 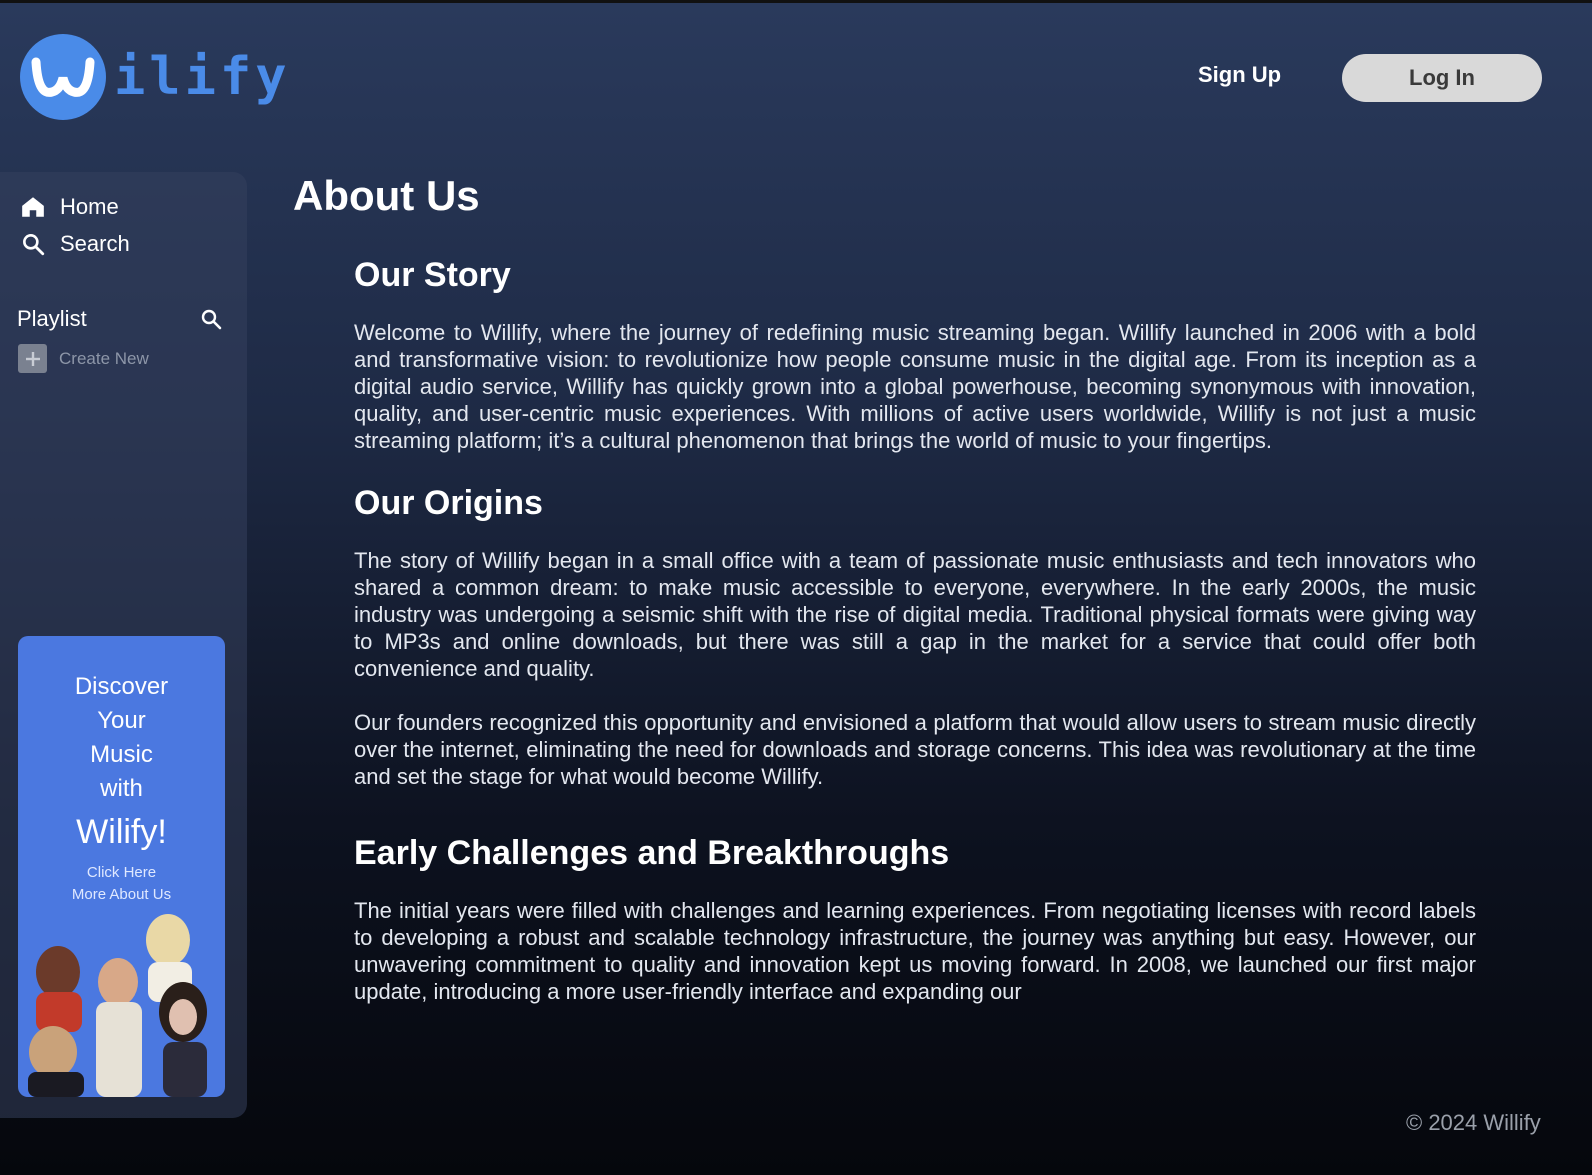 I want to click on create-new-playlist-button: Create New, so click(x=83, y=358).